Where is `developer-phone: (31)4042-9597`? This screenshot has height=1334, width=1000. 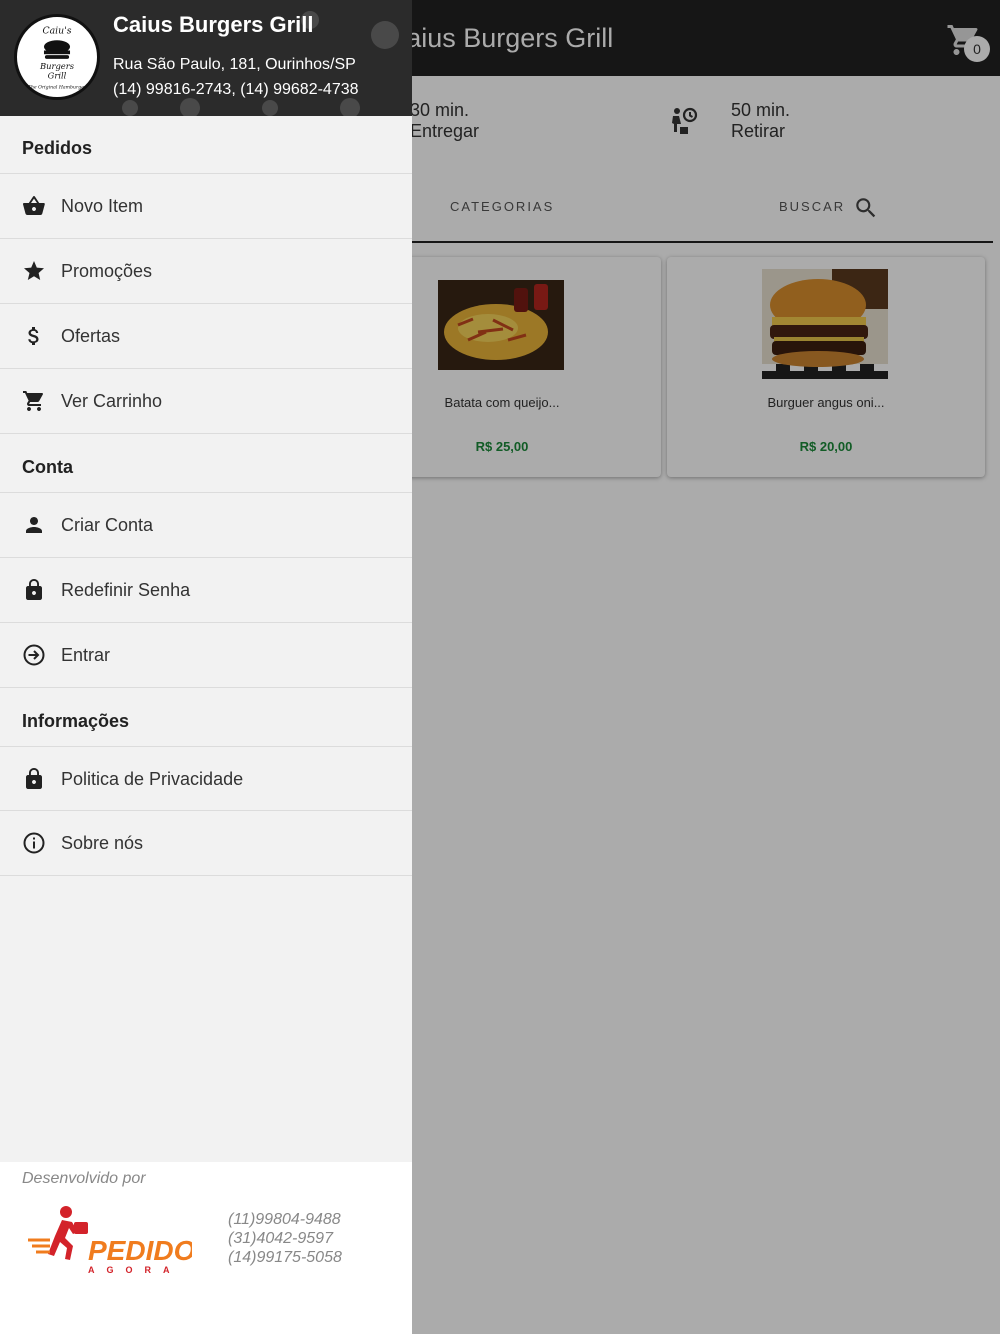 developer-phone: (31)4042-9597 is located at coordinates (280, 1238).